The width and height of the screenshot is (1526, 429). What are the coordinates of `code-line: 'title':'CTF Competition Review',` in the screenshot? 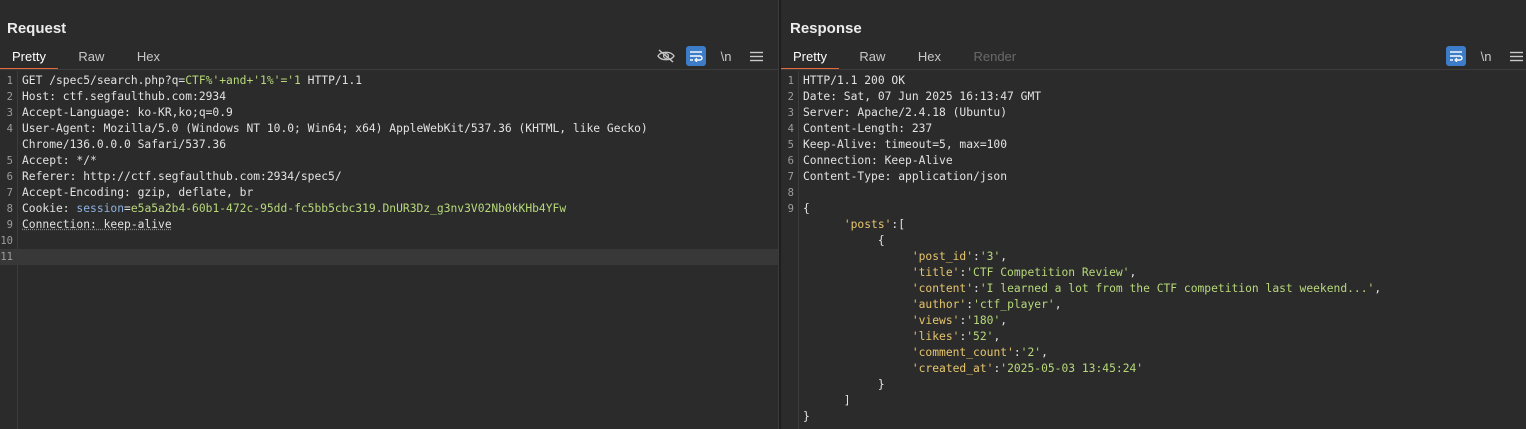 It's located at (1153, 273).